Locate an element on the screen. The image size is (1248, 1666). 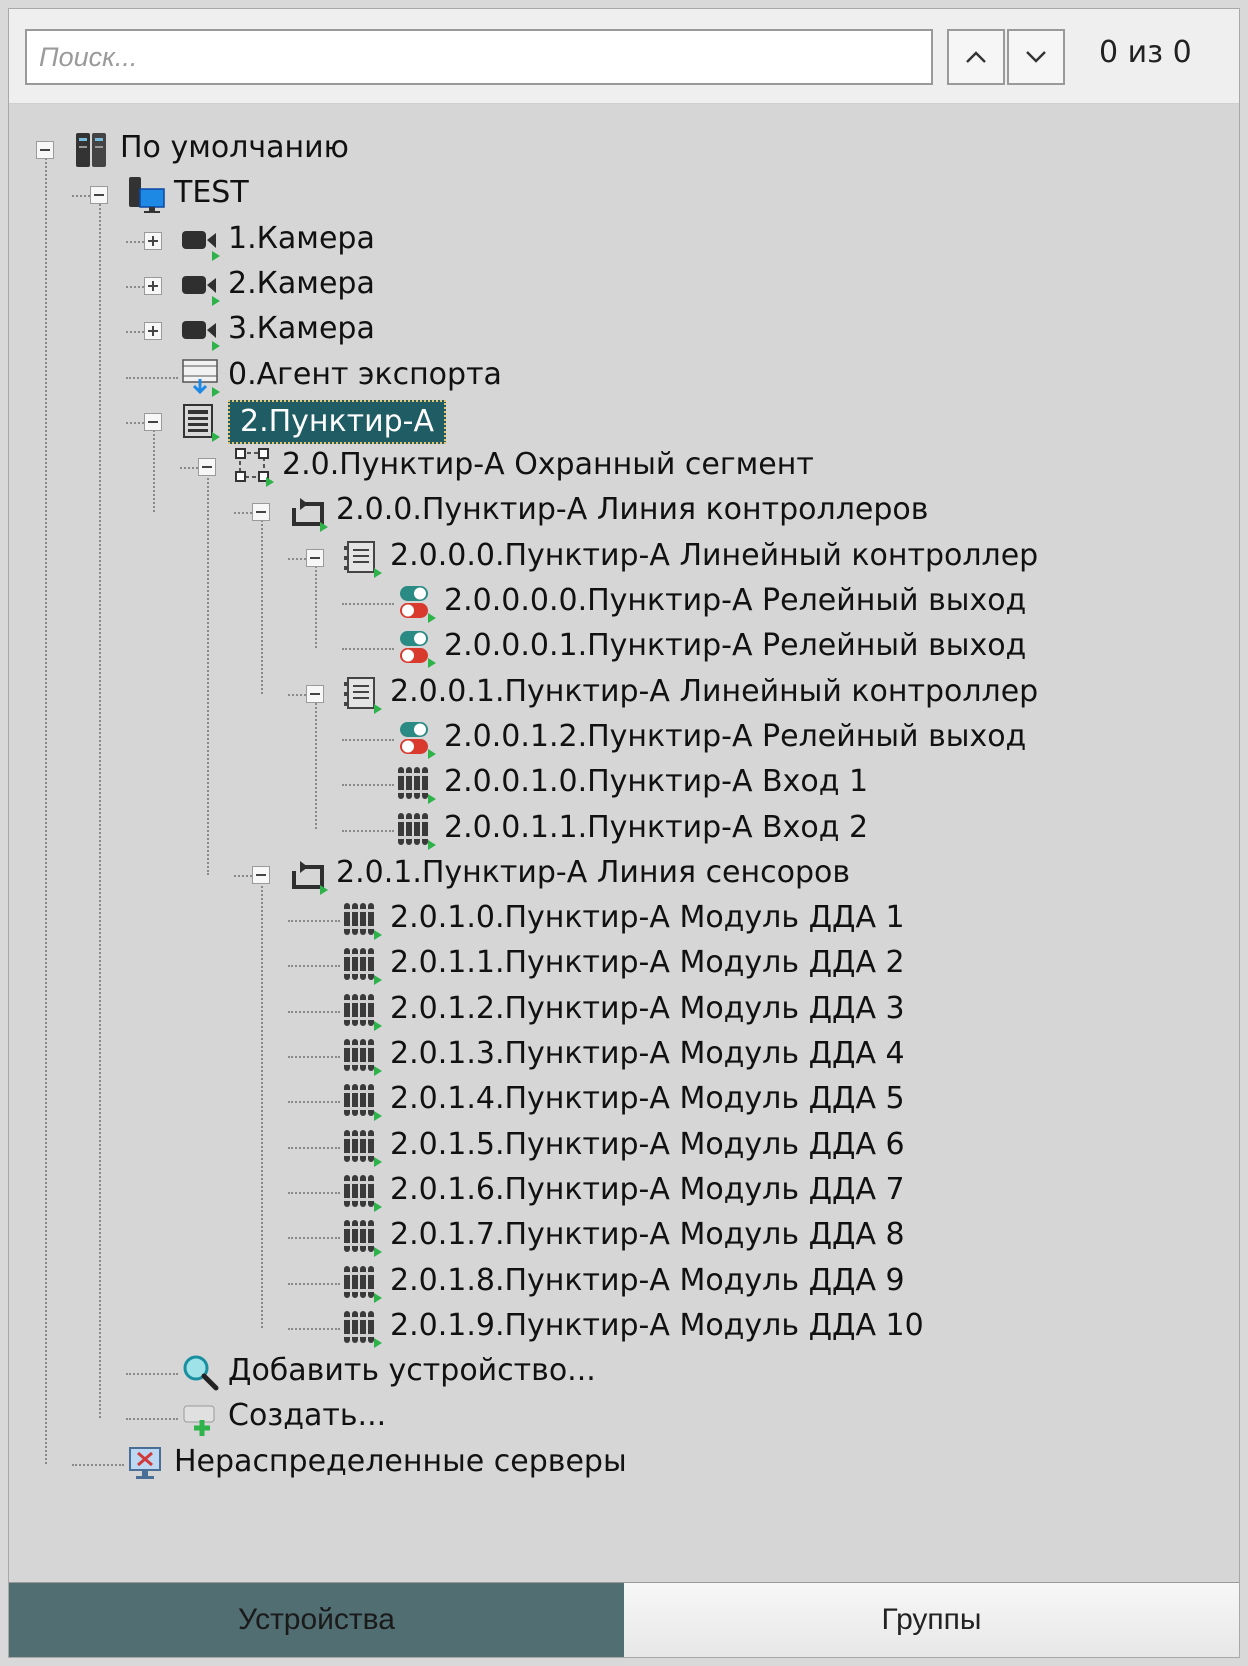
search-next-button is located at coordinates (1036, 57).